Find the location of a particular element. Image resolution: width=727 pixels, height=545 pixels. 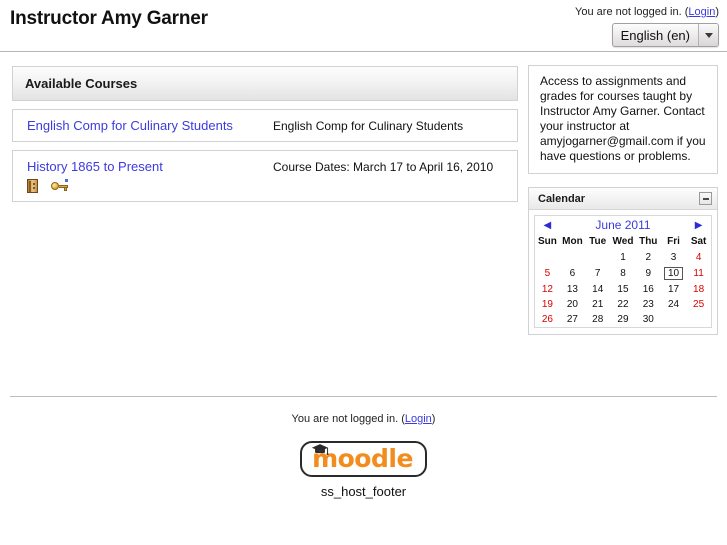

login-status-text: You are not logged in. ( is located at coordinates (632, 12).